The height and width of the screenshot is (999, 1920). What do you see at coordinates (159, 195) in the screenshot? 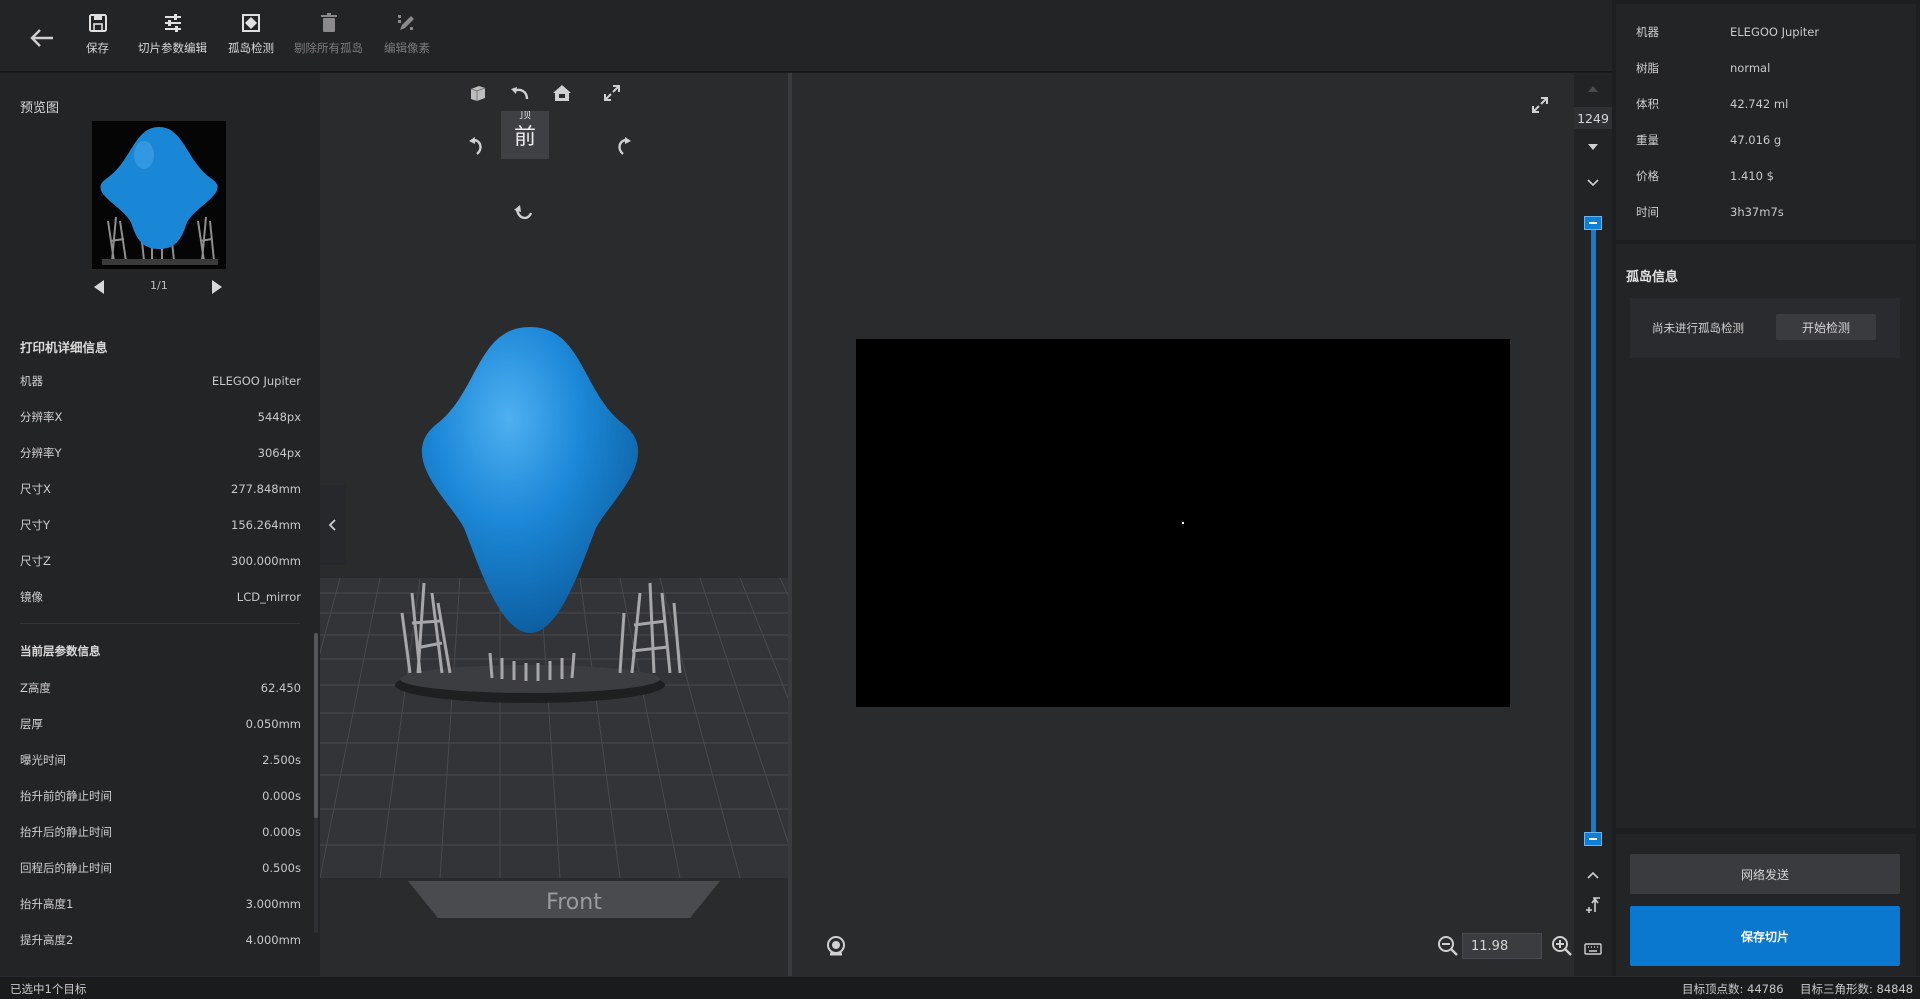
I see `preview-thumbnail` at bounding box center [159, 195].